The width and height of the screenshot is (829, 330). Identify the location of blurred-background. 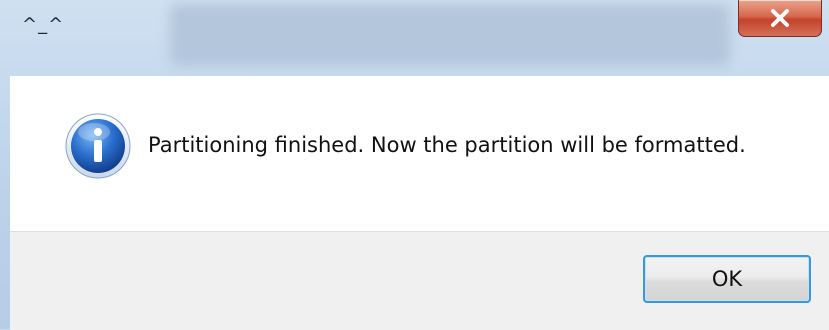
(450, 35).